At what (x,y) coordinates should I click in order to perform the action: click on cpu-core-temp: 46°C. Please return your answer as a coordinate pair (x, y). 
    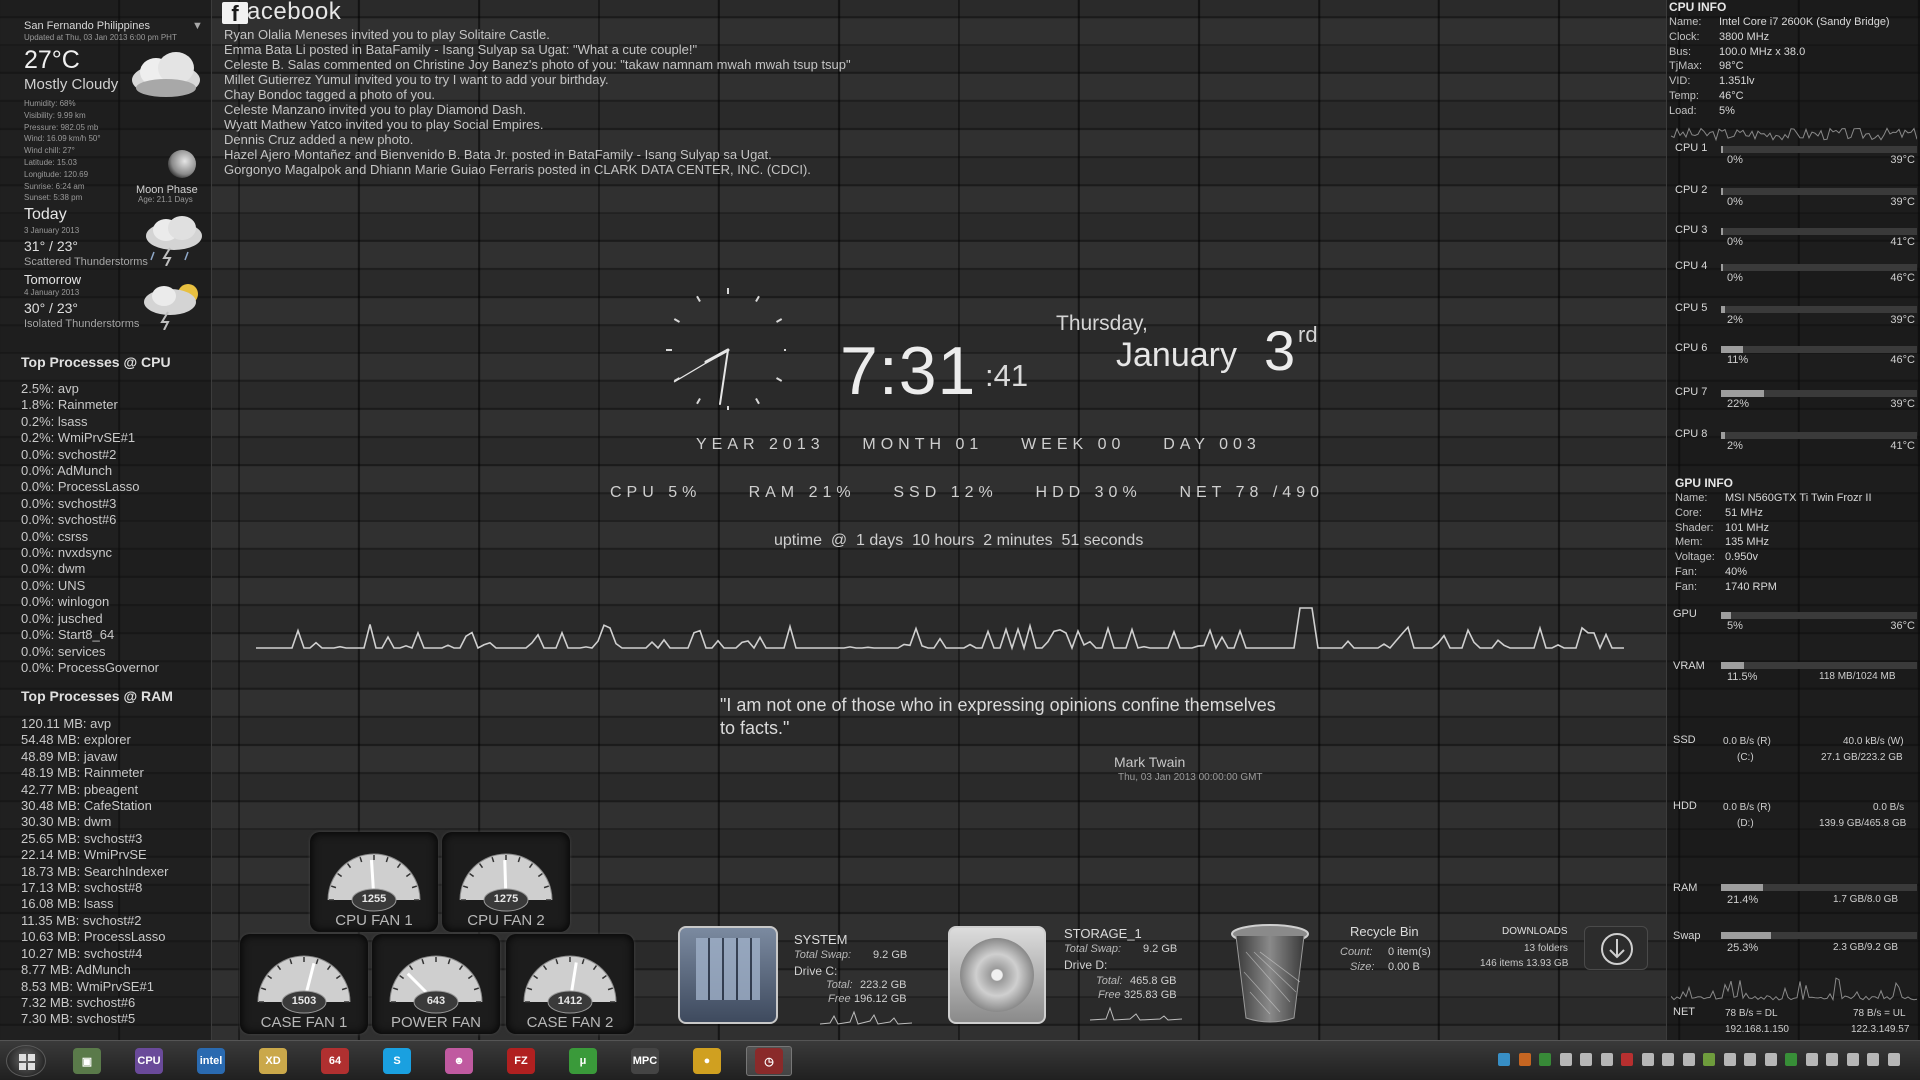
    Looking at the image, I should click on (1902, 278).